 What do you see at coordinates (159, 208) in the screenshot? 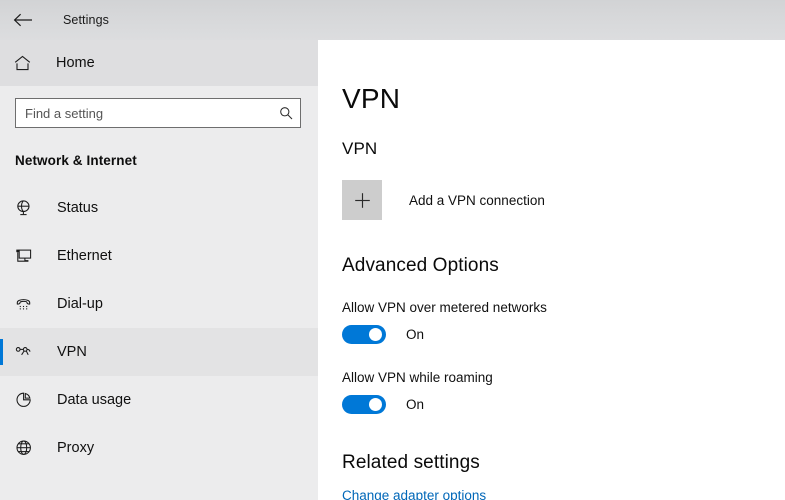
I see `sidebar-item-status: Status` at bounding box center [159, 208].